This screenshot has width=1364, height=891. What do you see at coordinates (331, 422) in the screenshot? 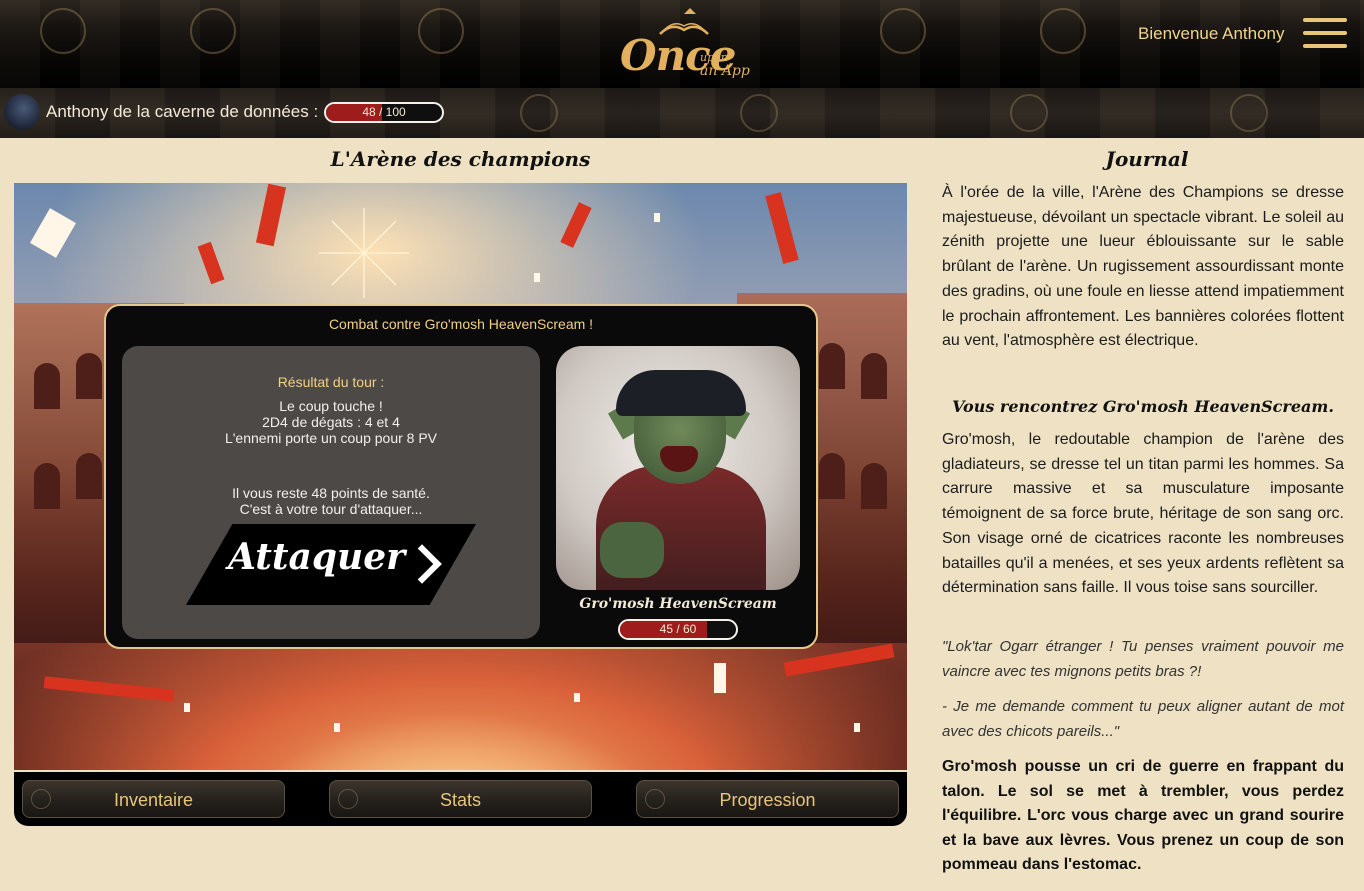
I see `result-line-damage: 2D4 de dégats : 4 et 4` at bounding box center [331, 422].